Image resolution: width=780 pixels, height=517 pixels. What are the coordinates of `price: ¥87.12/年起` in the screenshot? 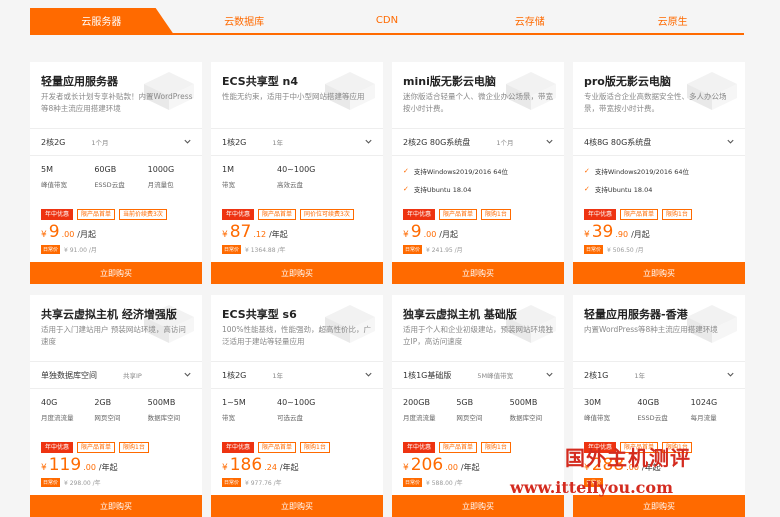 It's located at (255, 232).